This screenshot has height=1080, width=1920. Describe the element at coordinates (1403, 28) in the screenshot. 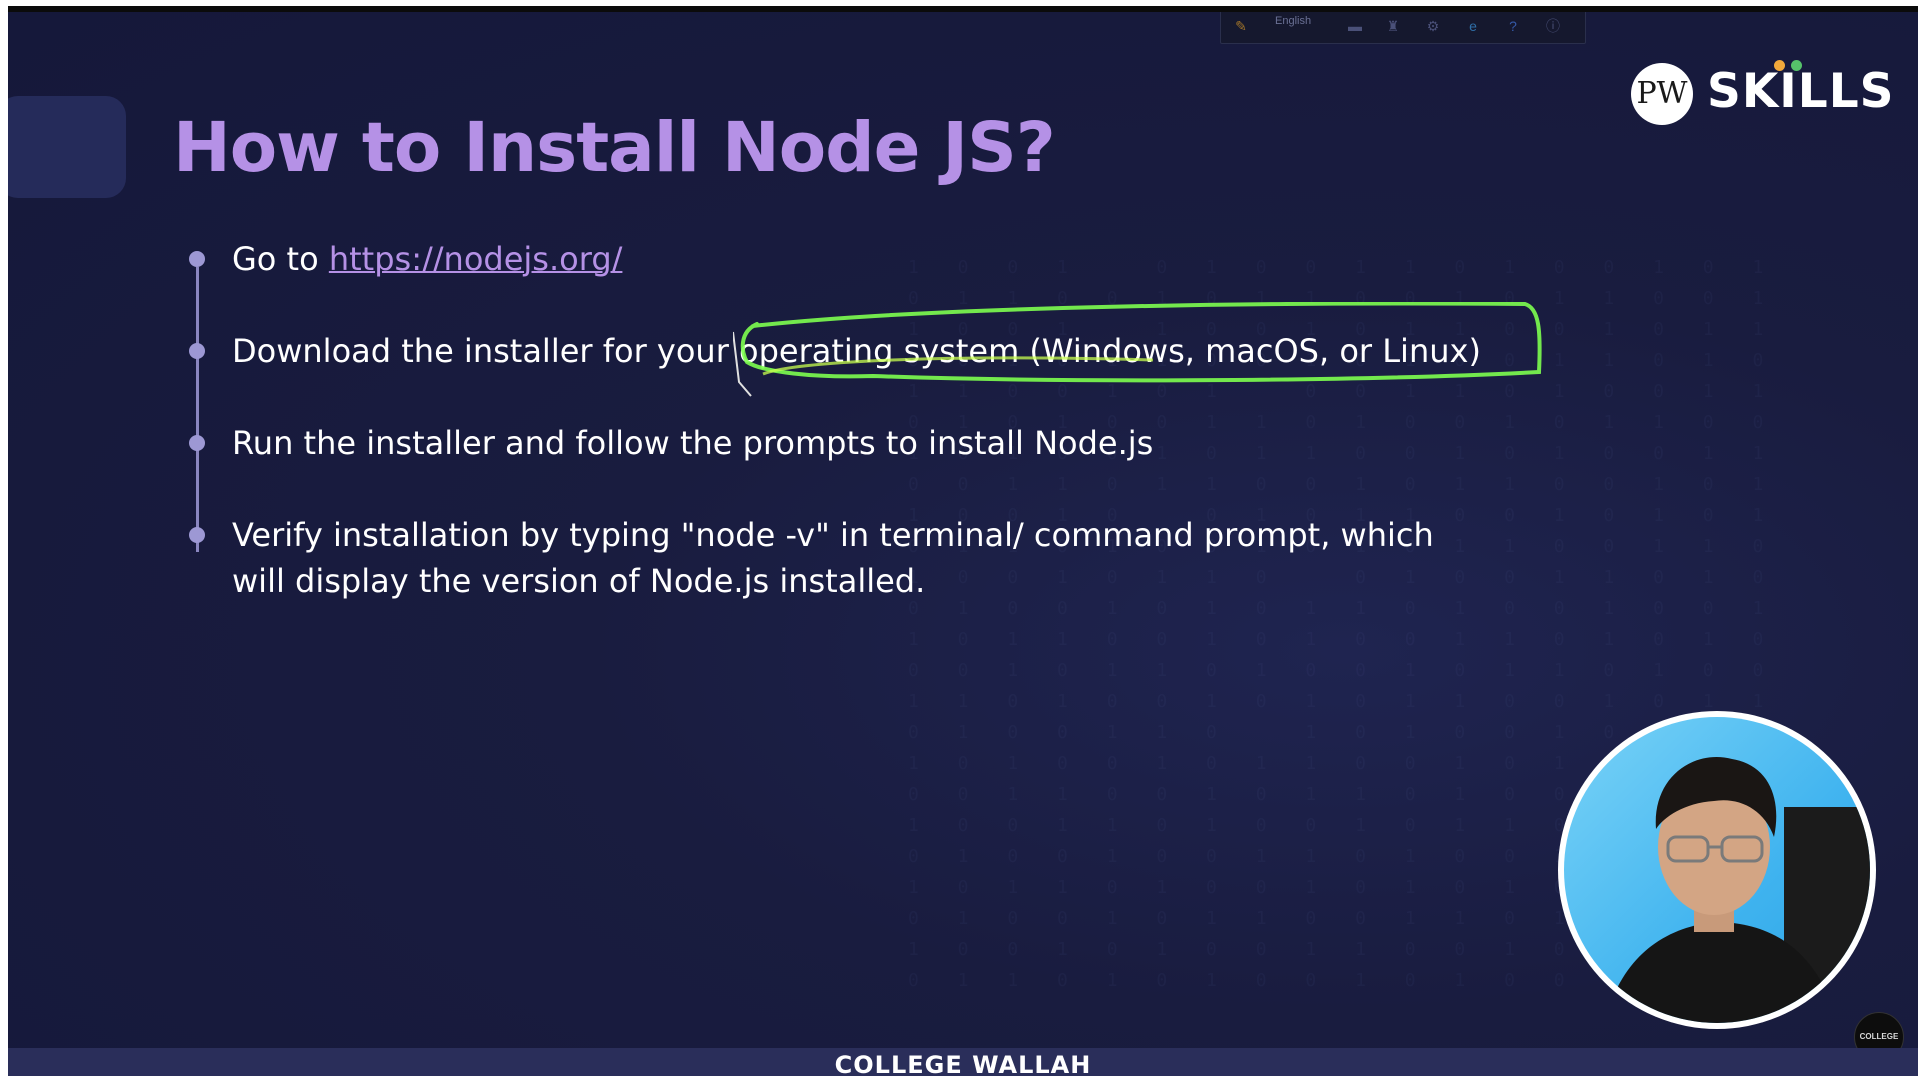

I see `annotation-toolbar: ✎ English ▬ ♜ ⚙ e ? ⓘ` at that location.